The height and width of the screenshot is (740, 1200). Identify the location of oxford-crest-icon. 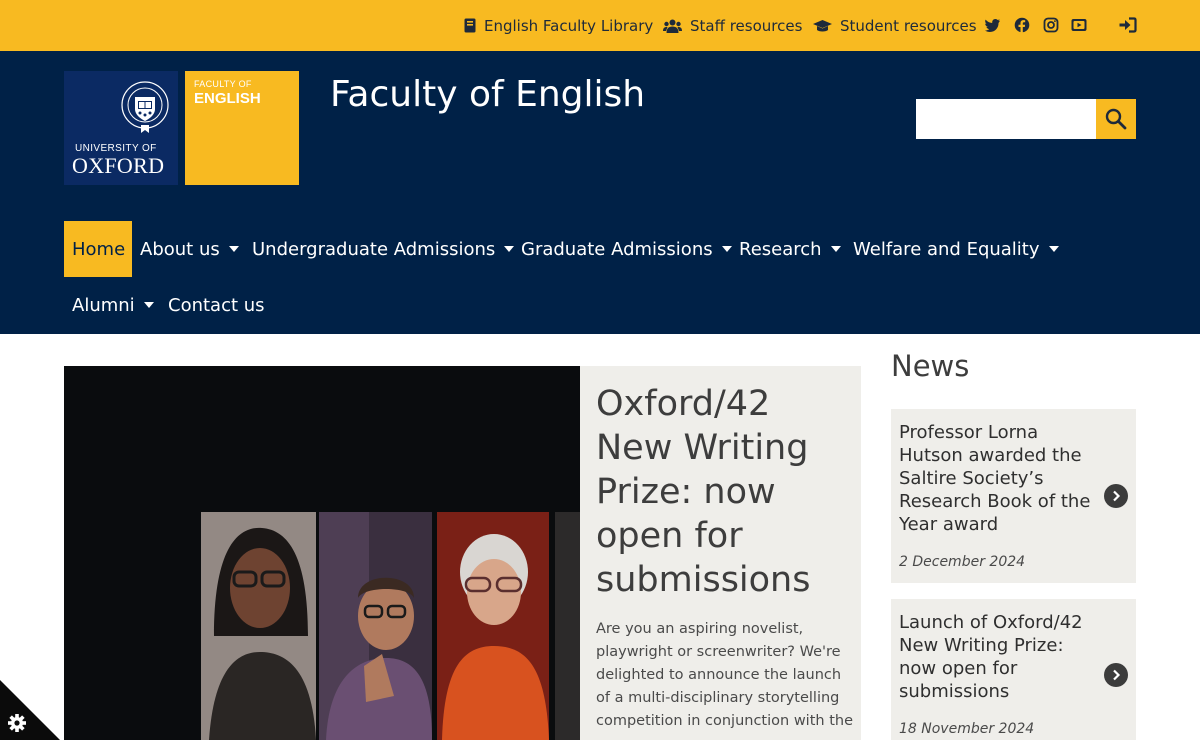
(145, 107).